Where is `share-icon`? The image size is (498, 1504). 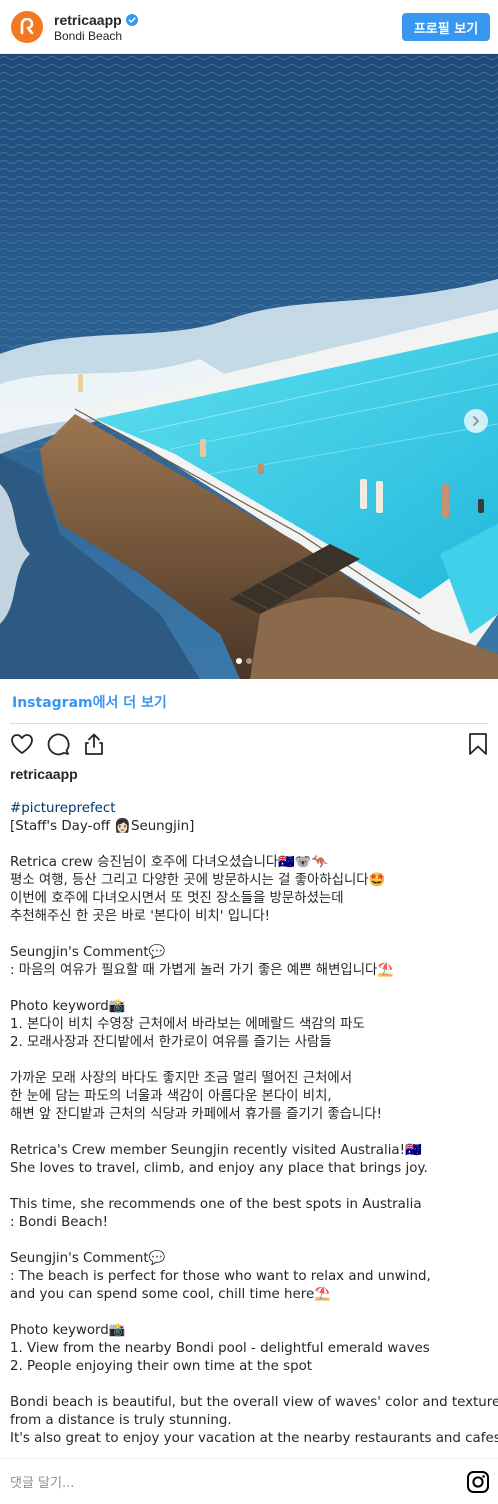 share-icon is located at coordinates (94, 744).